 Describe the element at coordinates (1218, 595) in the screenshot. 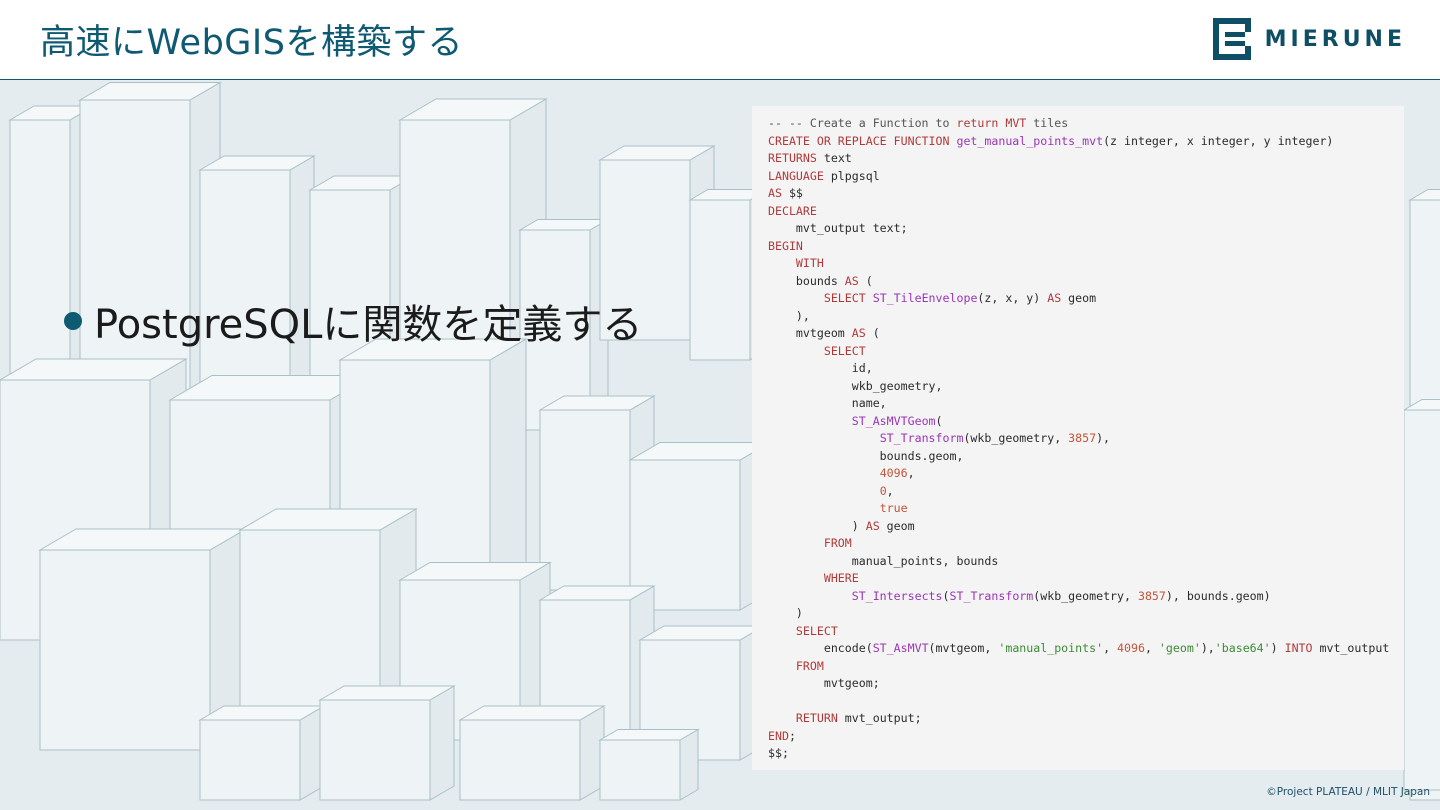

I see `code-token: ), bounds.geom)` at that location.